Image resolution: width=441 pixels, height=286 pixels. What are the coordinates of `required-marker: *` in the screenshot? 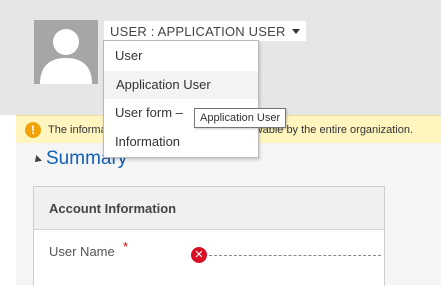 It's located at (126, 246).